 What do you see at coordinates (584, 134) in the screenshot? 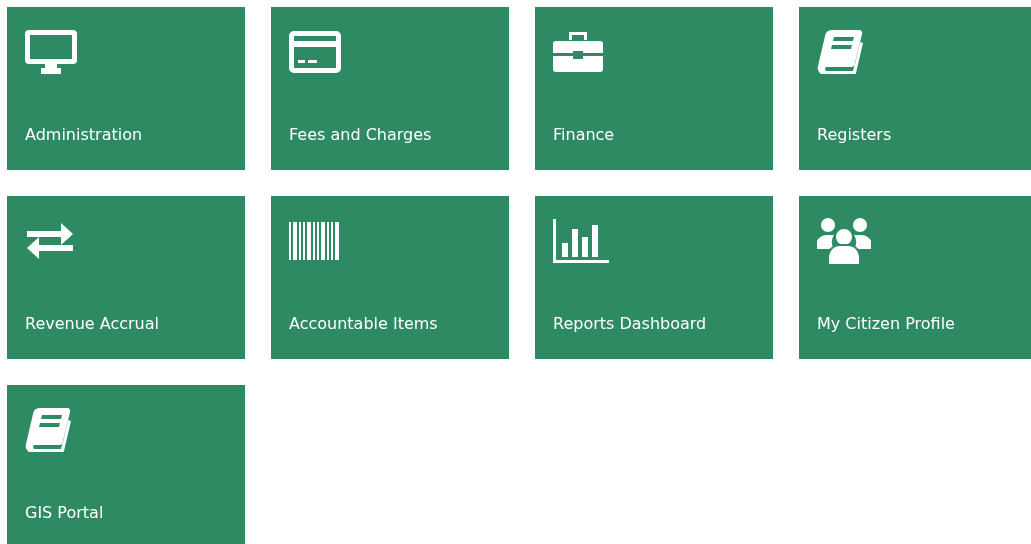
I see `tile-label: Finance` at bounding box center [584, 134].